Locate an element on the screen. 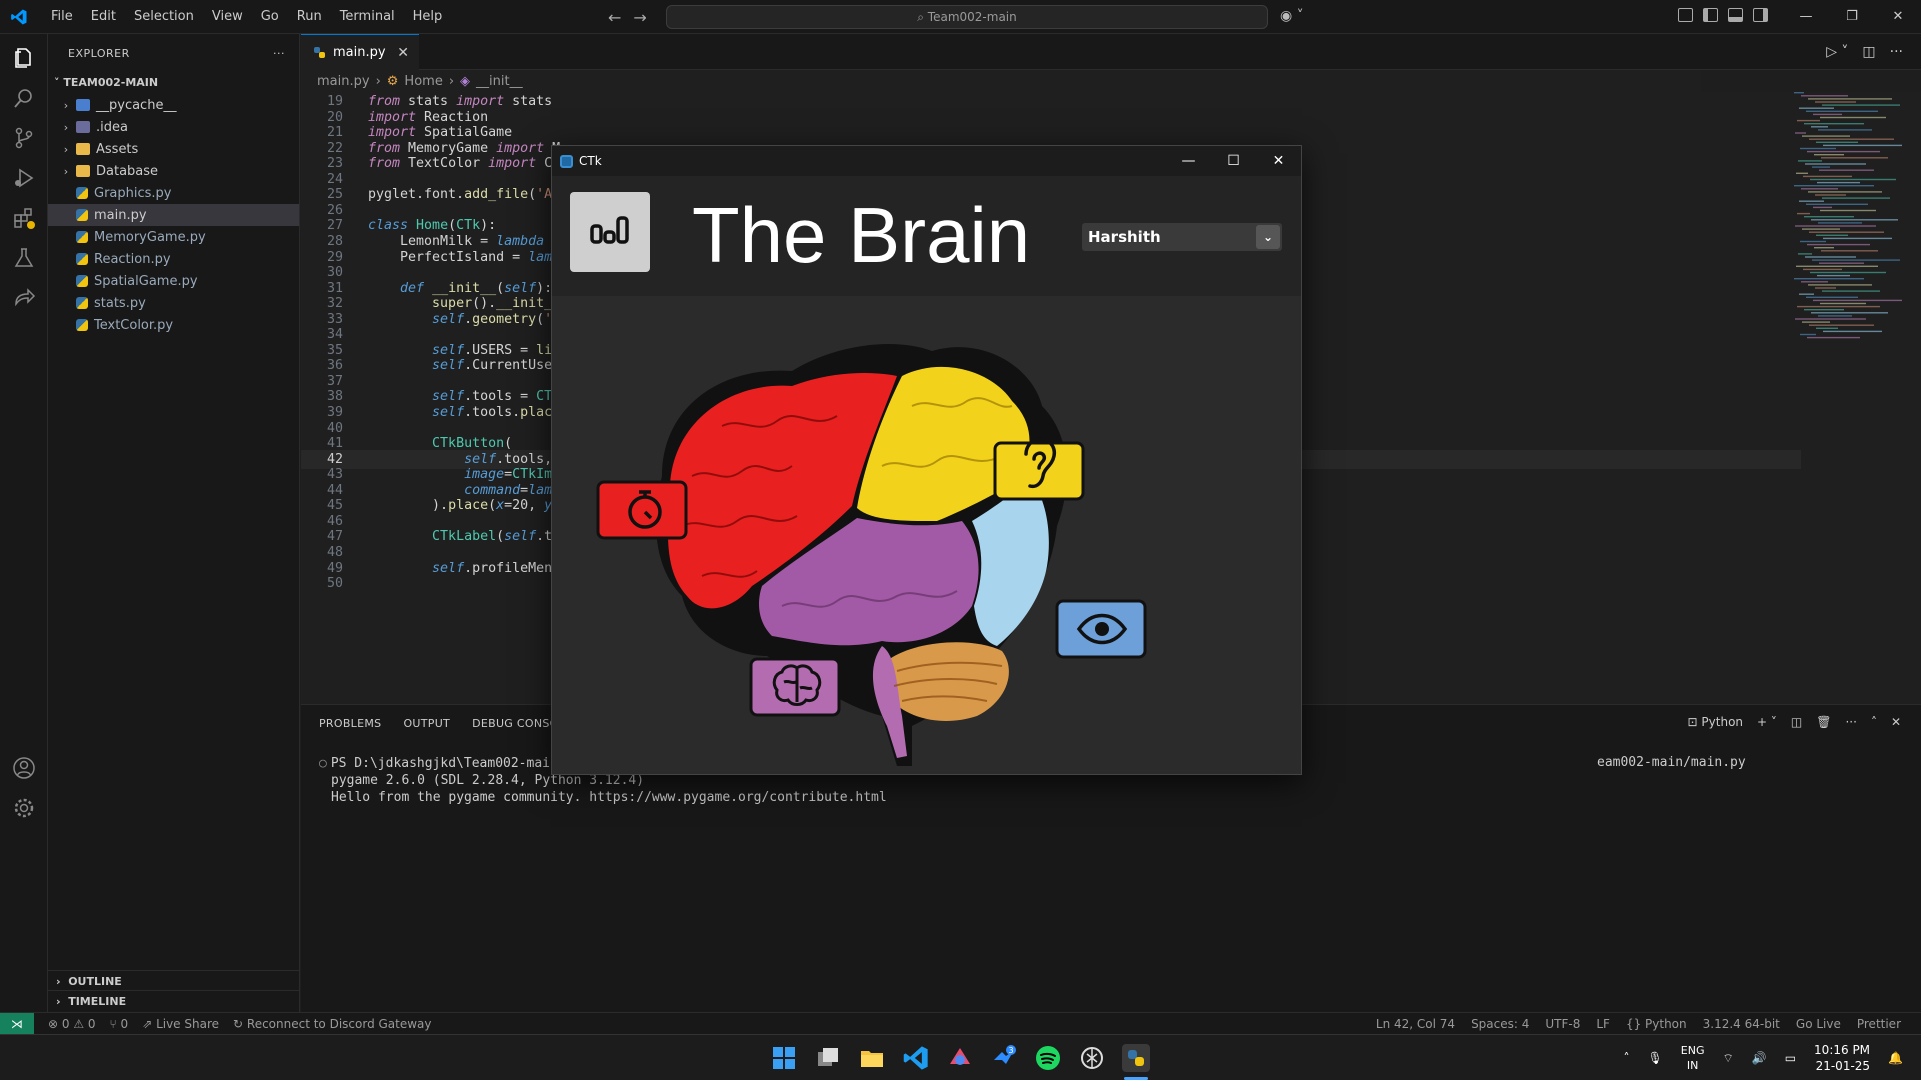 This screenshot has height=1080, width=1921. more-actions-icon: ··· is located at coordinates (279, 53).